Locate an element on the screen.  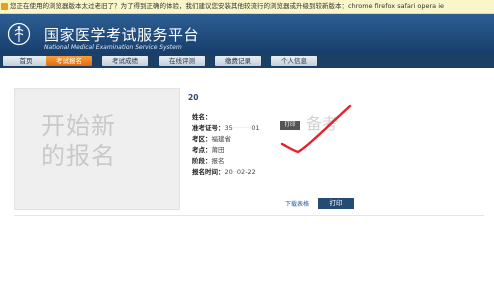
site-field: 考点：莆田 is located at coordinates (208, 150).